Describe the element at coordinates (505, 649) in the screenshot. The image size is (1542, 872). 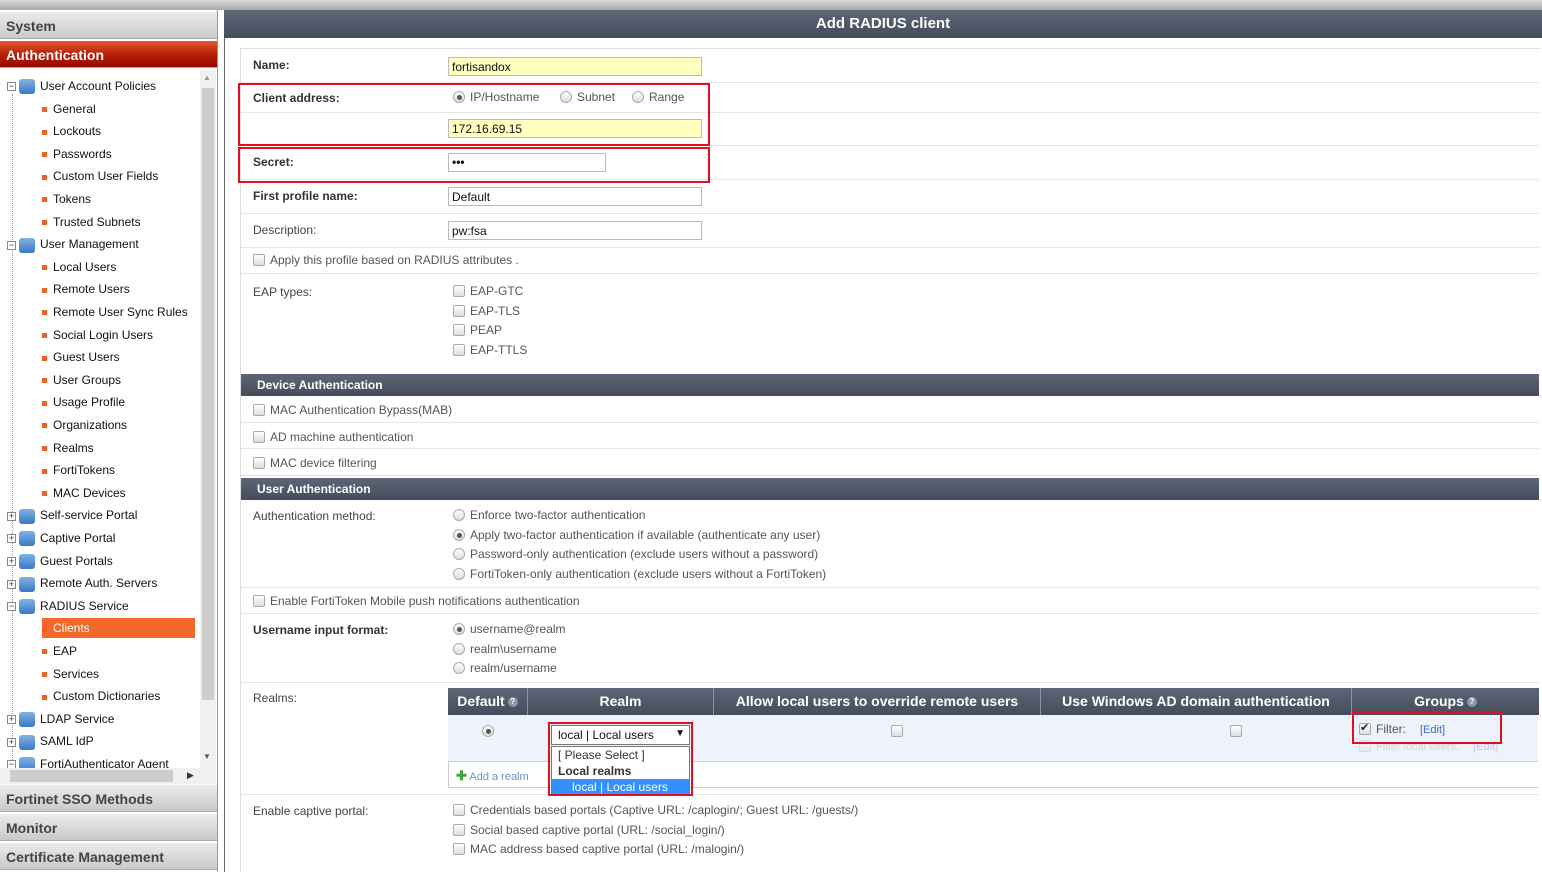
I see `radio-option: realm\username` at that location.